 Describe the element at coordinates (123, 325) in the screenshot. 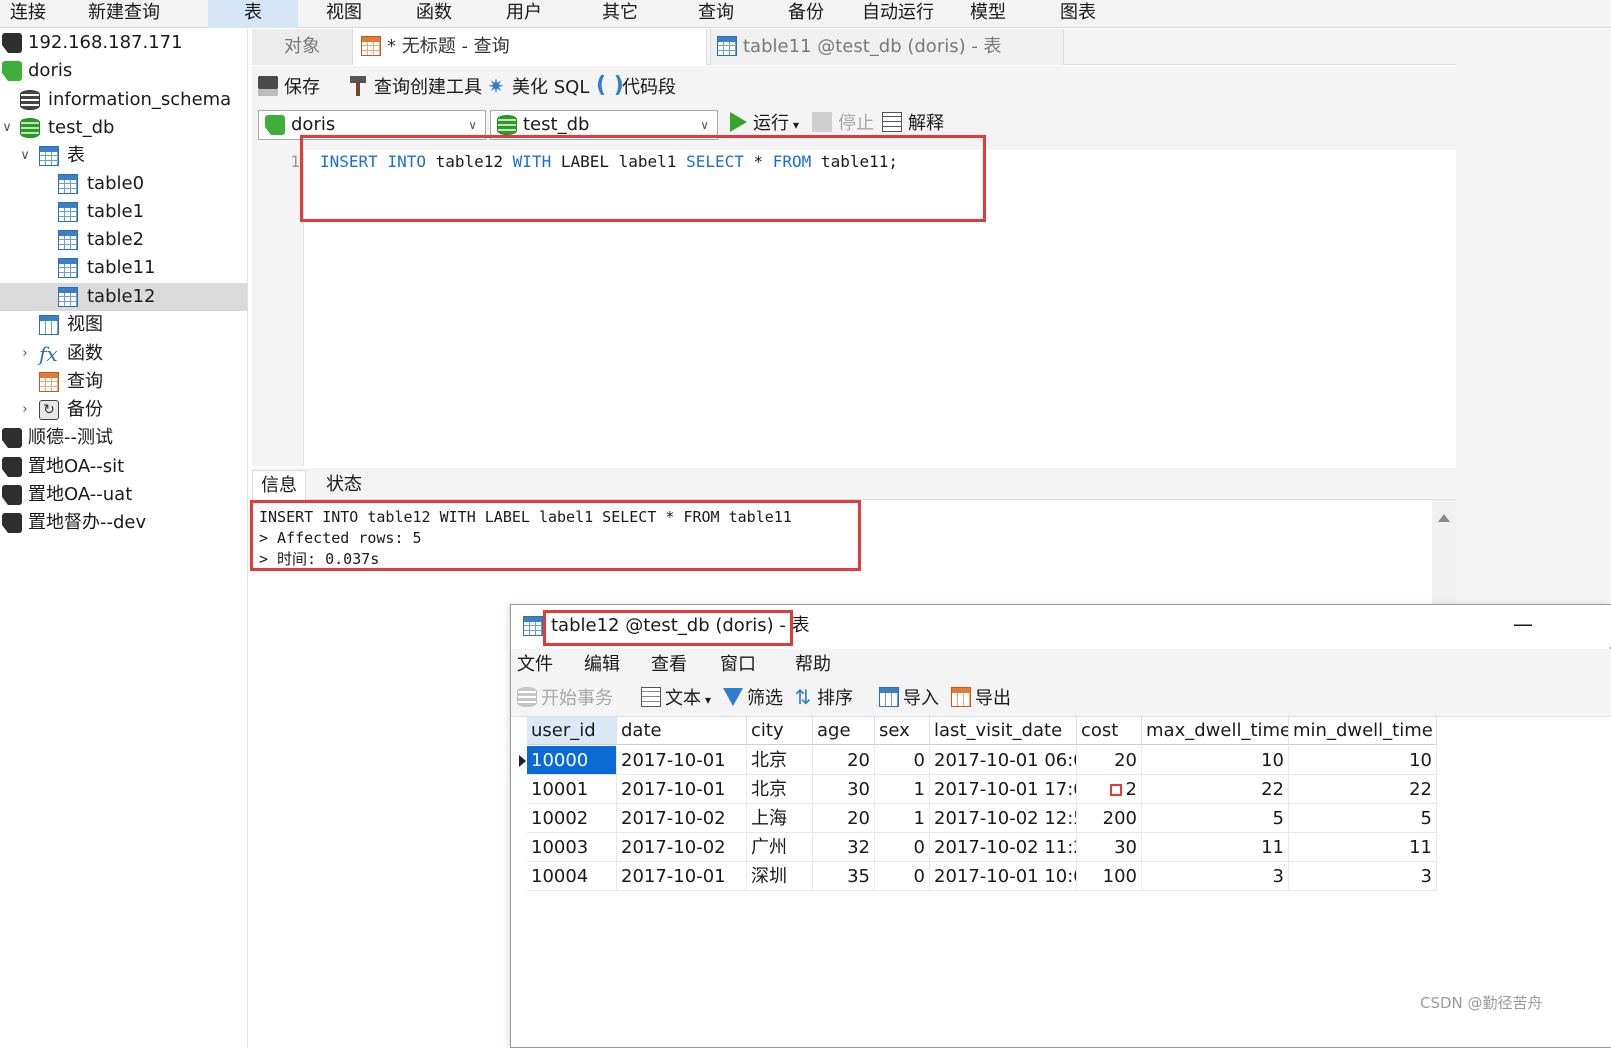

I see `tree-group-views: 视图` at that location.